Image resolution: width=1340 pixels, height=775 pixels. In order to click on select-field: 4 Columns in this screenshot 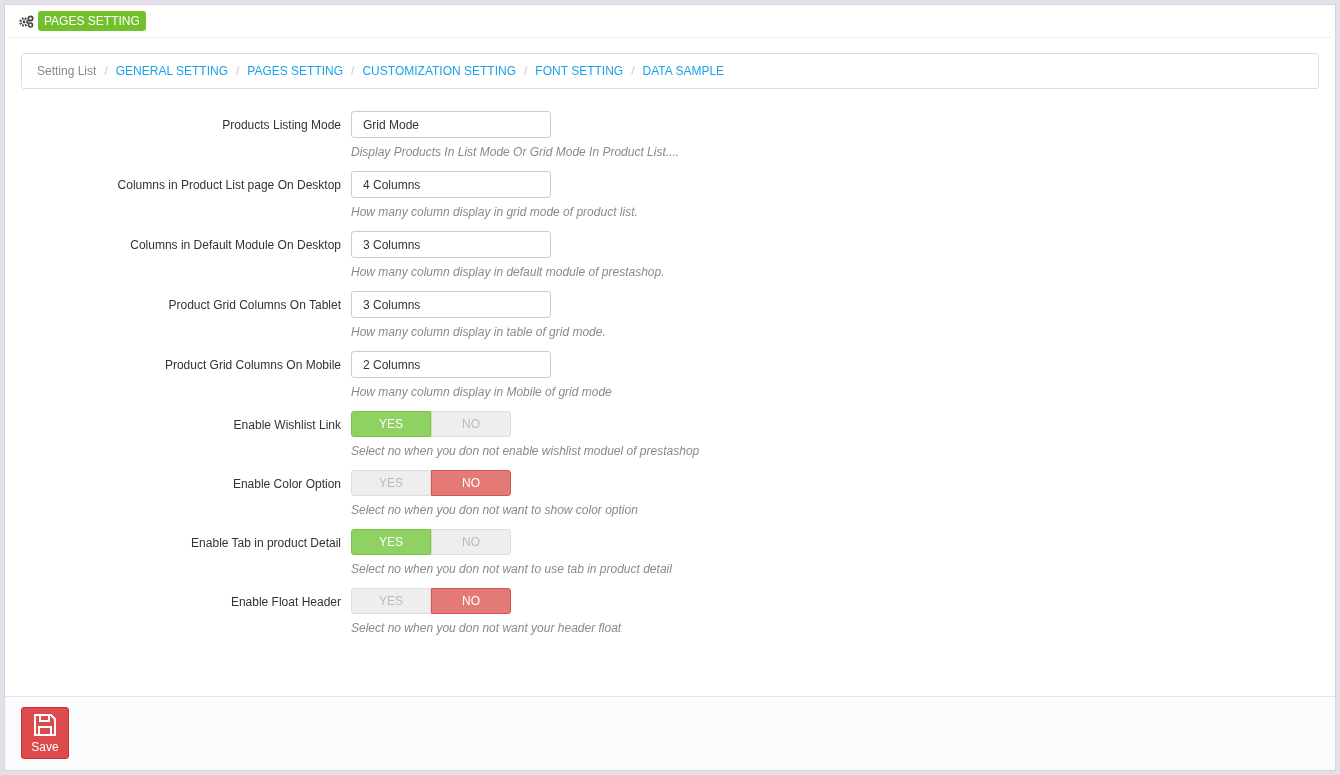, I will do `click(451, 184)`.